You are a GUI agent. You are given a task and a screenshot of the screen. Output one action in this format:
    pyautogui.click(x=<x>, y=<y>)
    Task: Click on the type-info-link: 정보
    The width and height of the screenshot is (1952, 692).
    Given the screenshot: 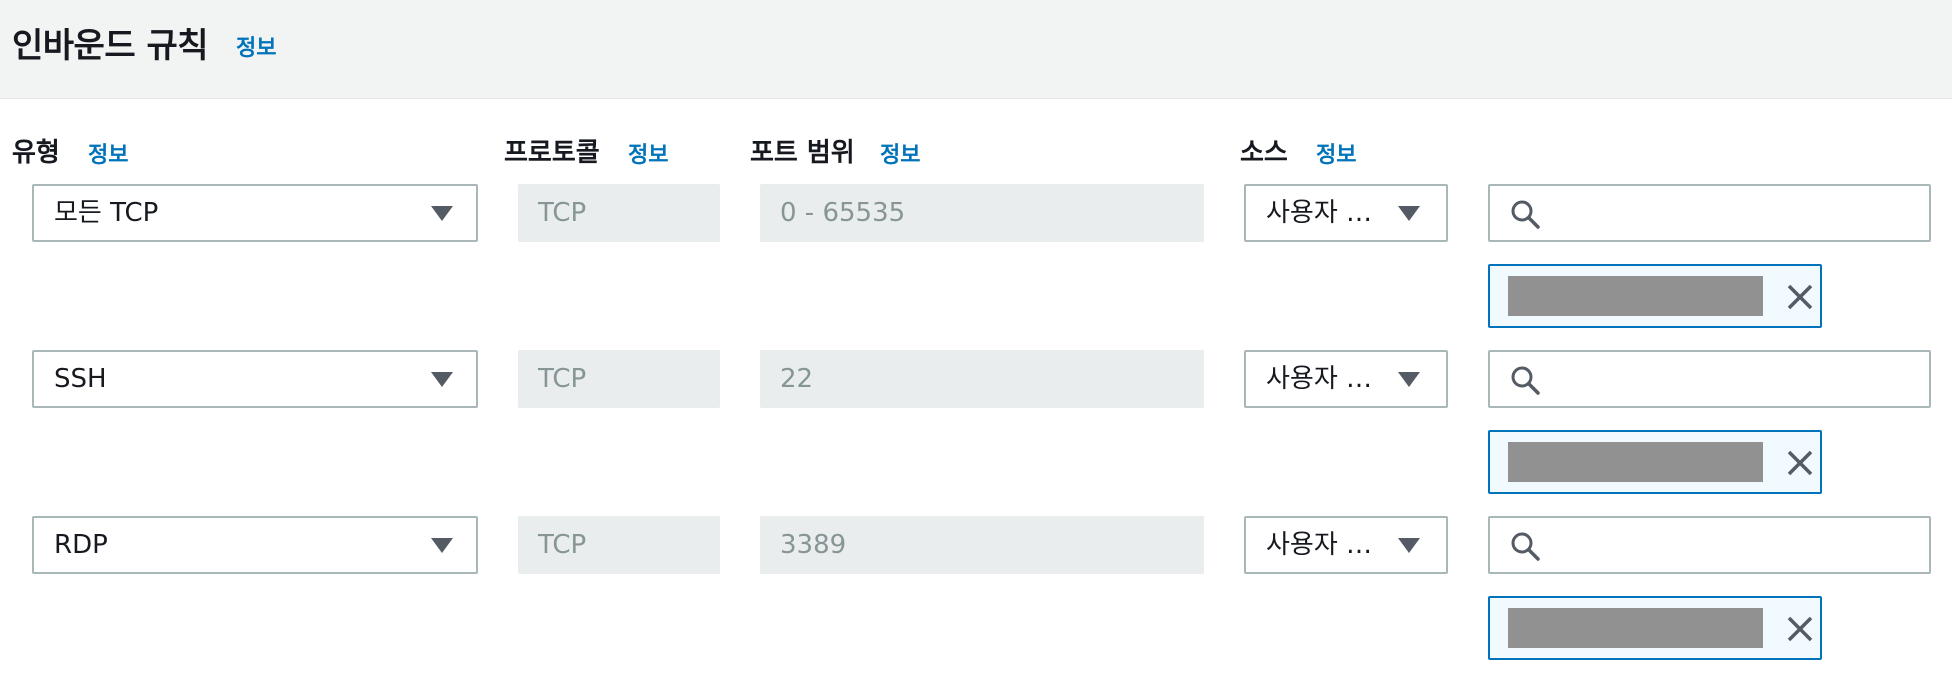 What is the action you would take?
    pyautogui.click(x=108, y=153)
    